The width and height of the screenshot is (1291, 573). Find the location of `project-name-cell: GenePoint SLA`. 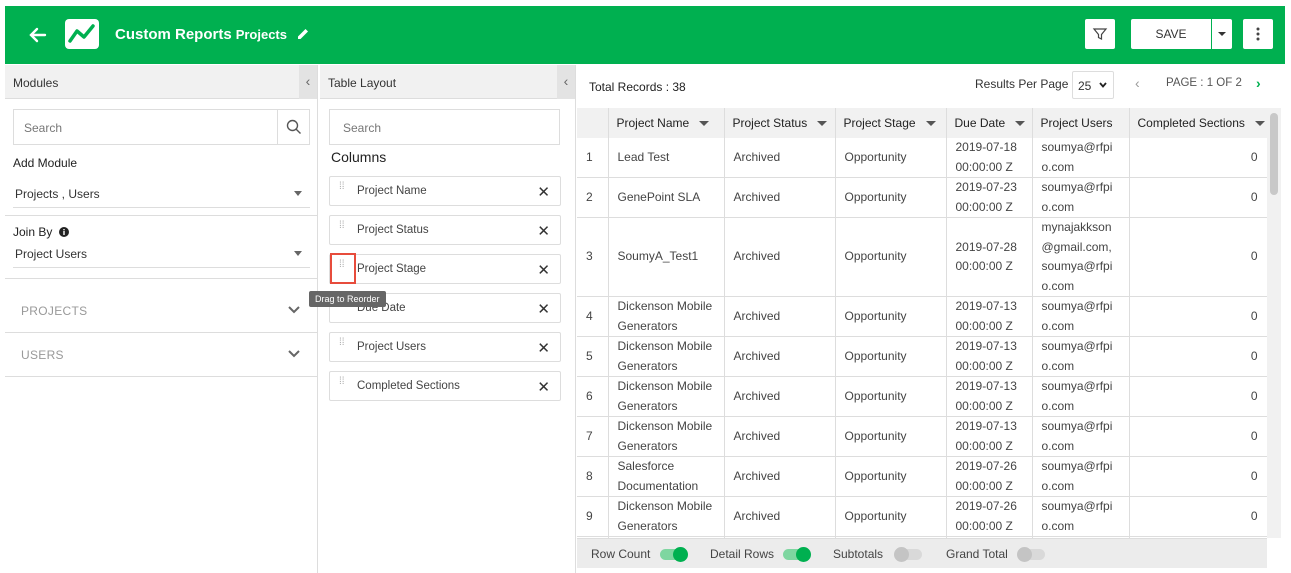

project-name-cell: GenePoint SLA is located at coordinates (666, 197).